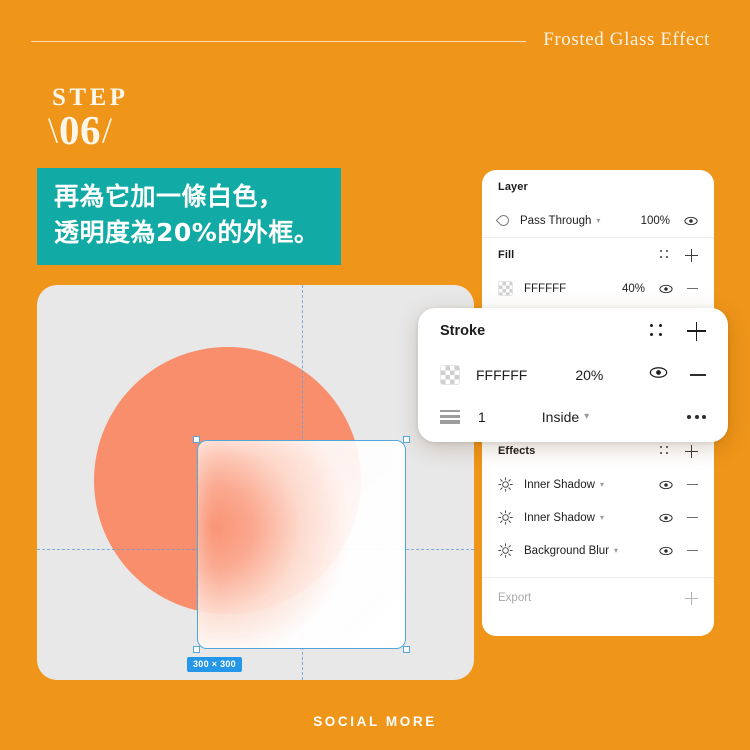 This screenshot has height=750, width=750. Describe the element at coordinates (691, 451) in the screenshot. I see `add-effect-button` at that location.